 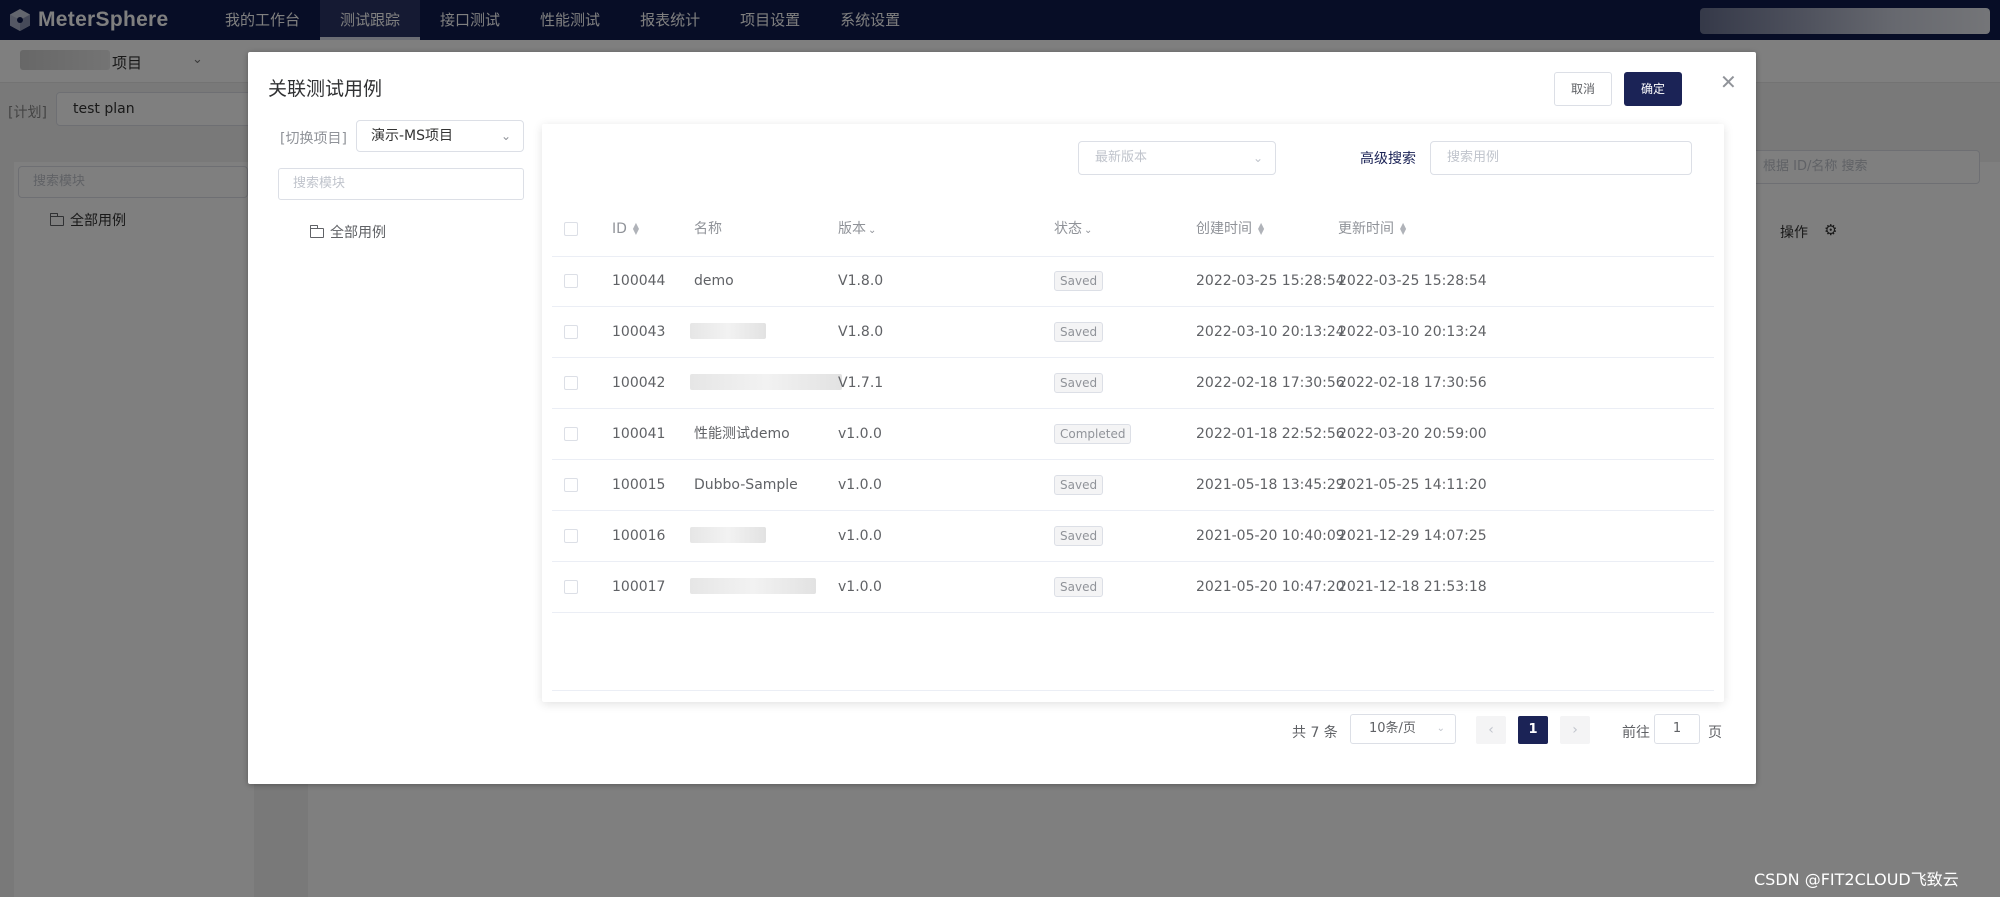 I want to click on page-number-current: 1, so click(x=1533, y=730).